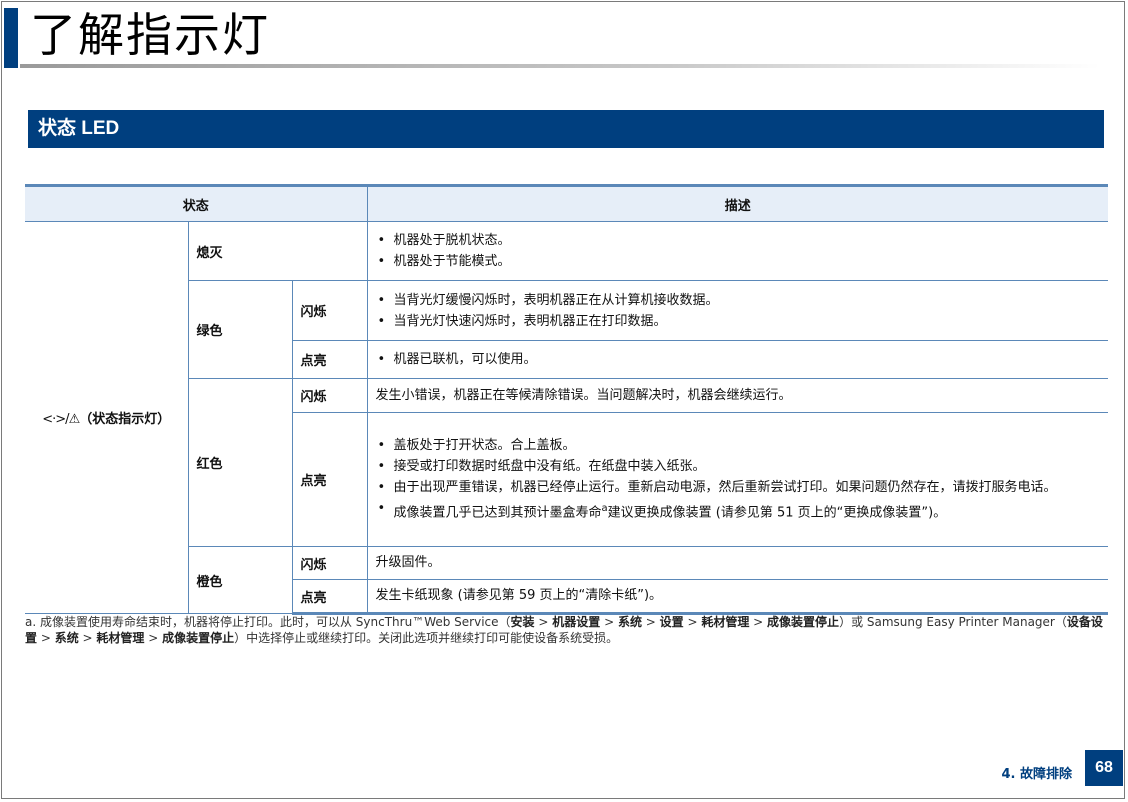  What do you see at coordinates (560, 66) in the screenshot?
I see `title-rule` at bounding box center [560, 66].